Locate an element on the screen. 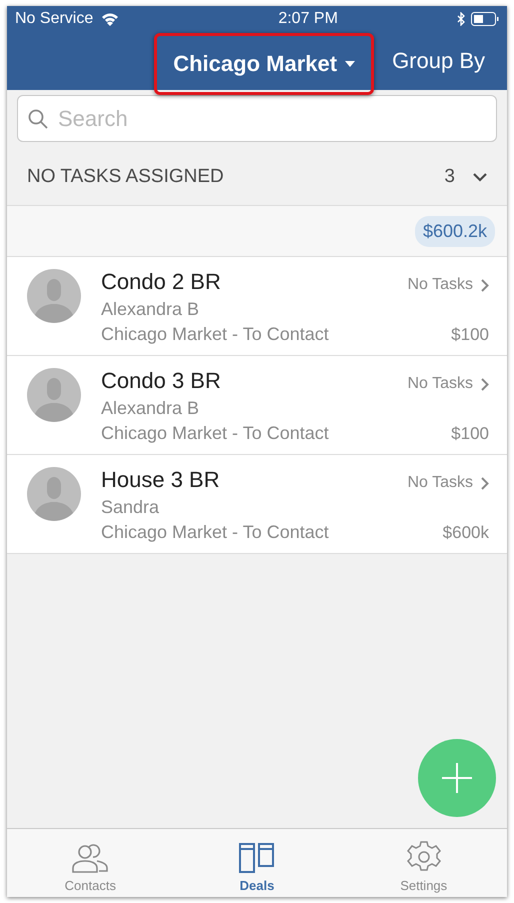 Image resolution: width=514 pixels, height=903 pixels. settings-icon is located at coordinates (424, 857).